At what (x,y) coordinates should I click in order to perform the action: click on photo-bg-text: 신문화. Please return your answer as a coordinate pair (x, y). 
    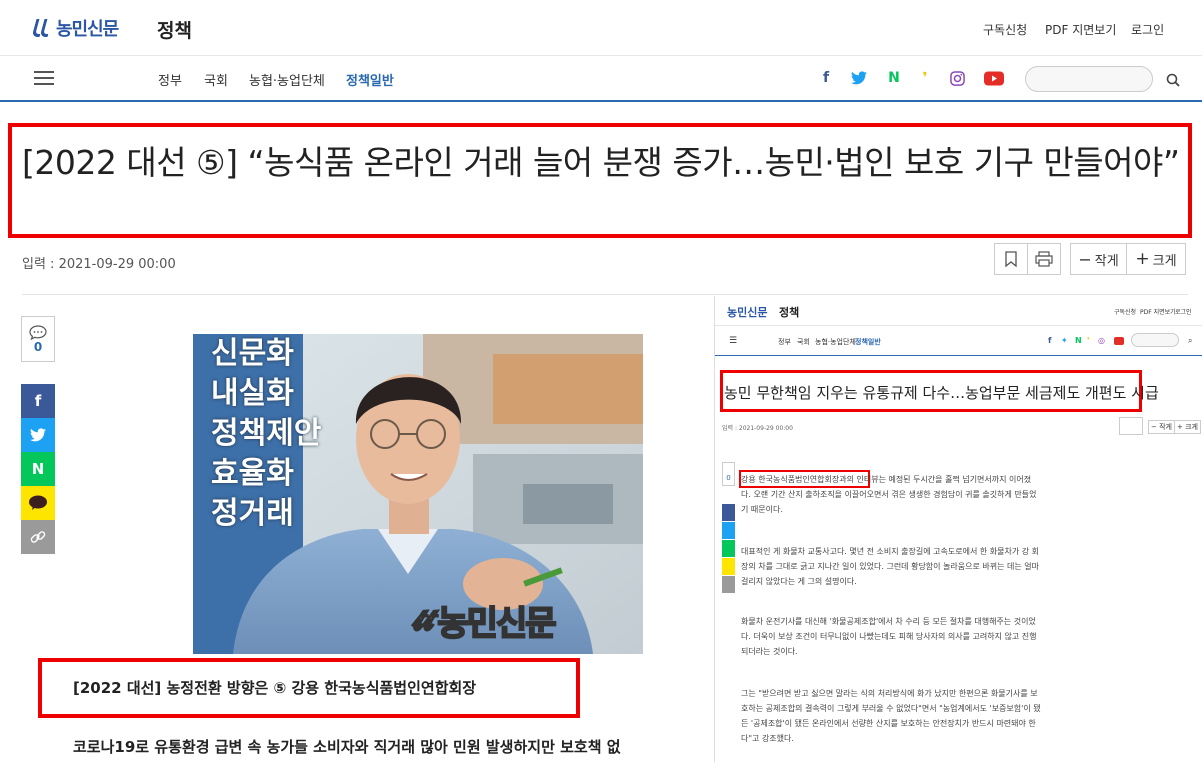
    Looking at the image, I should click on (252, 353).